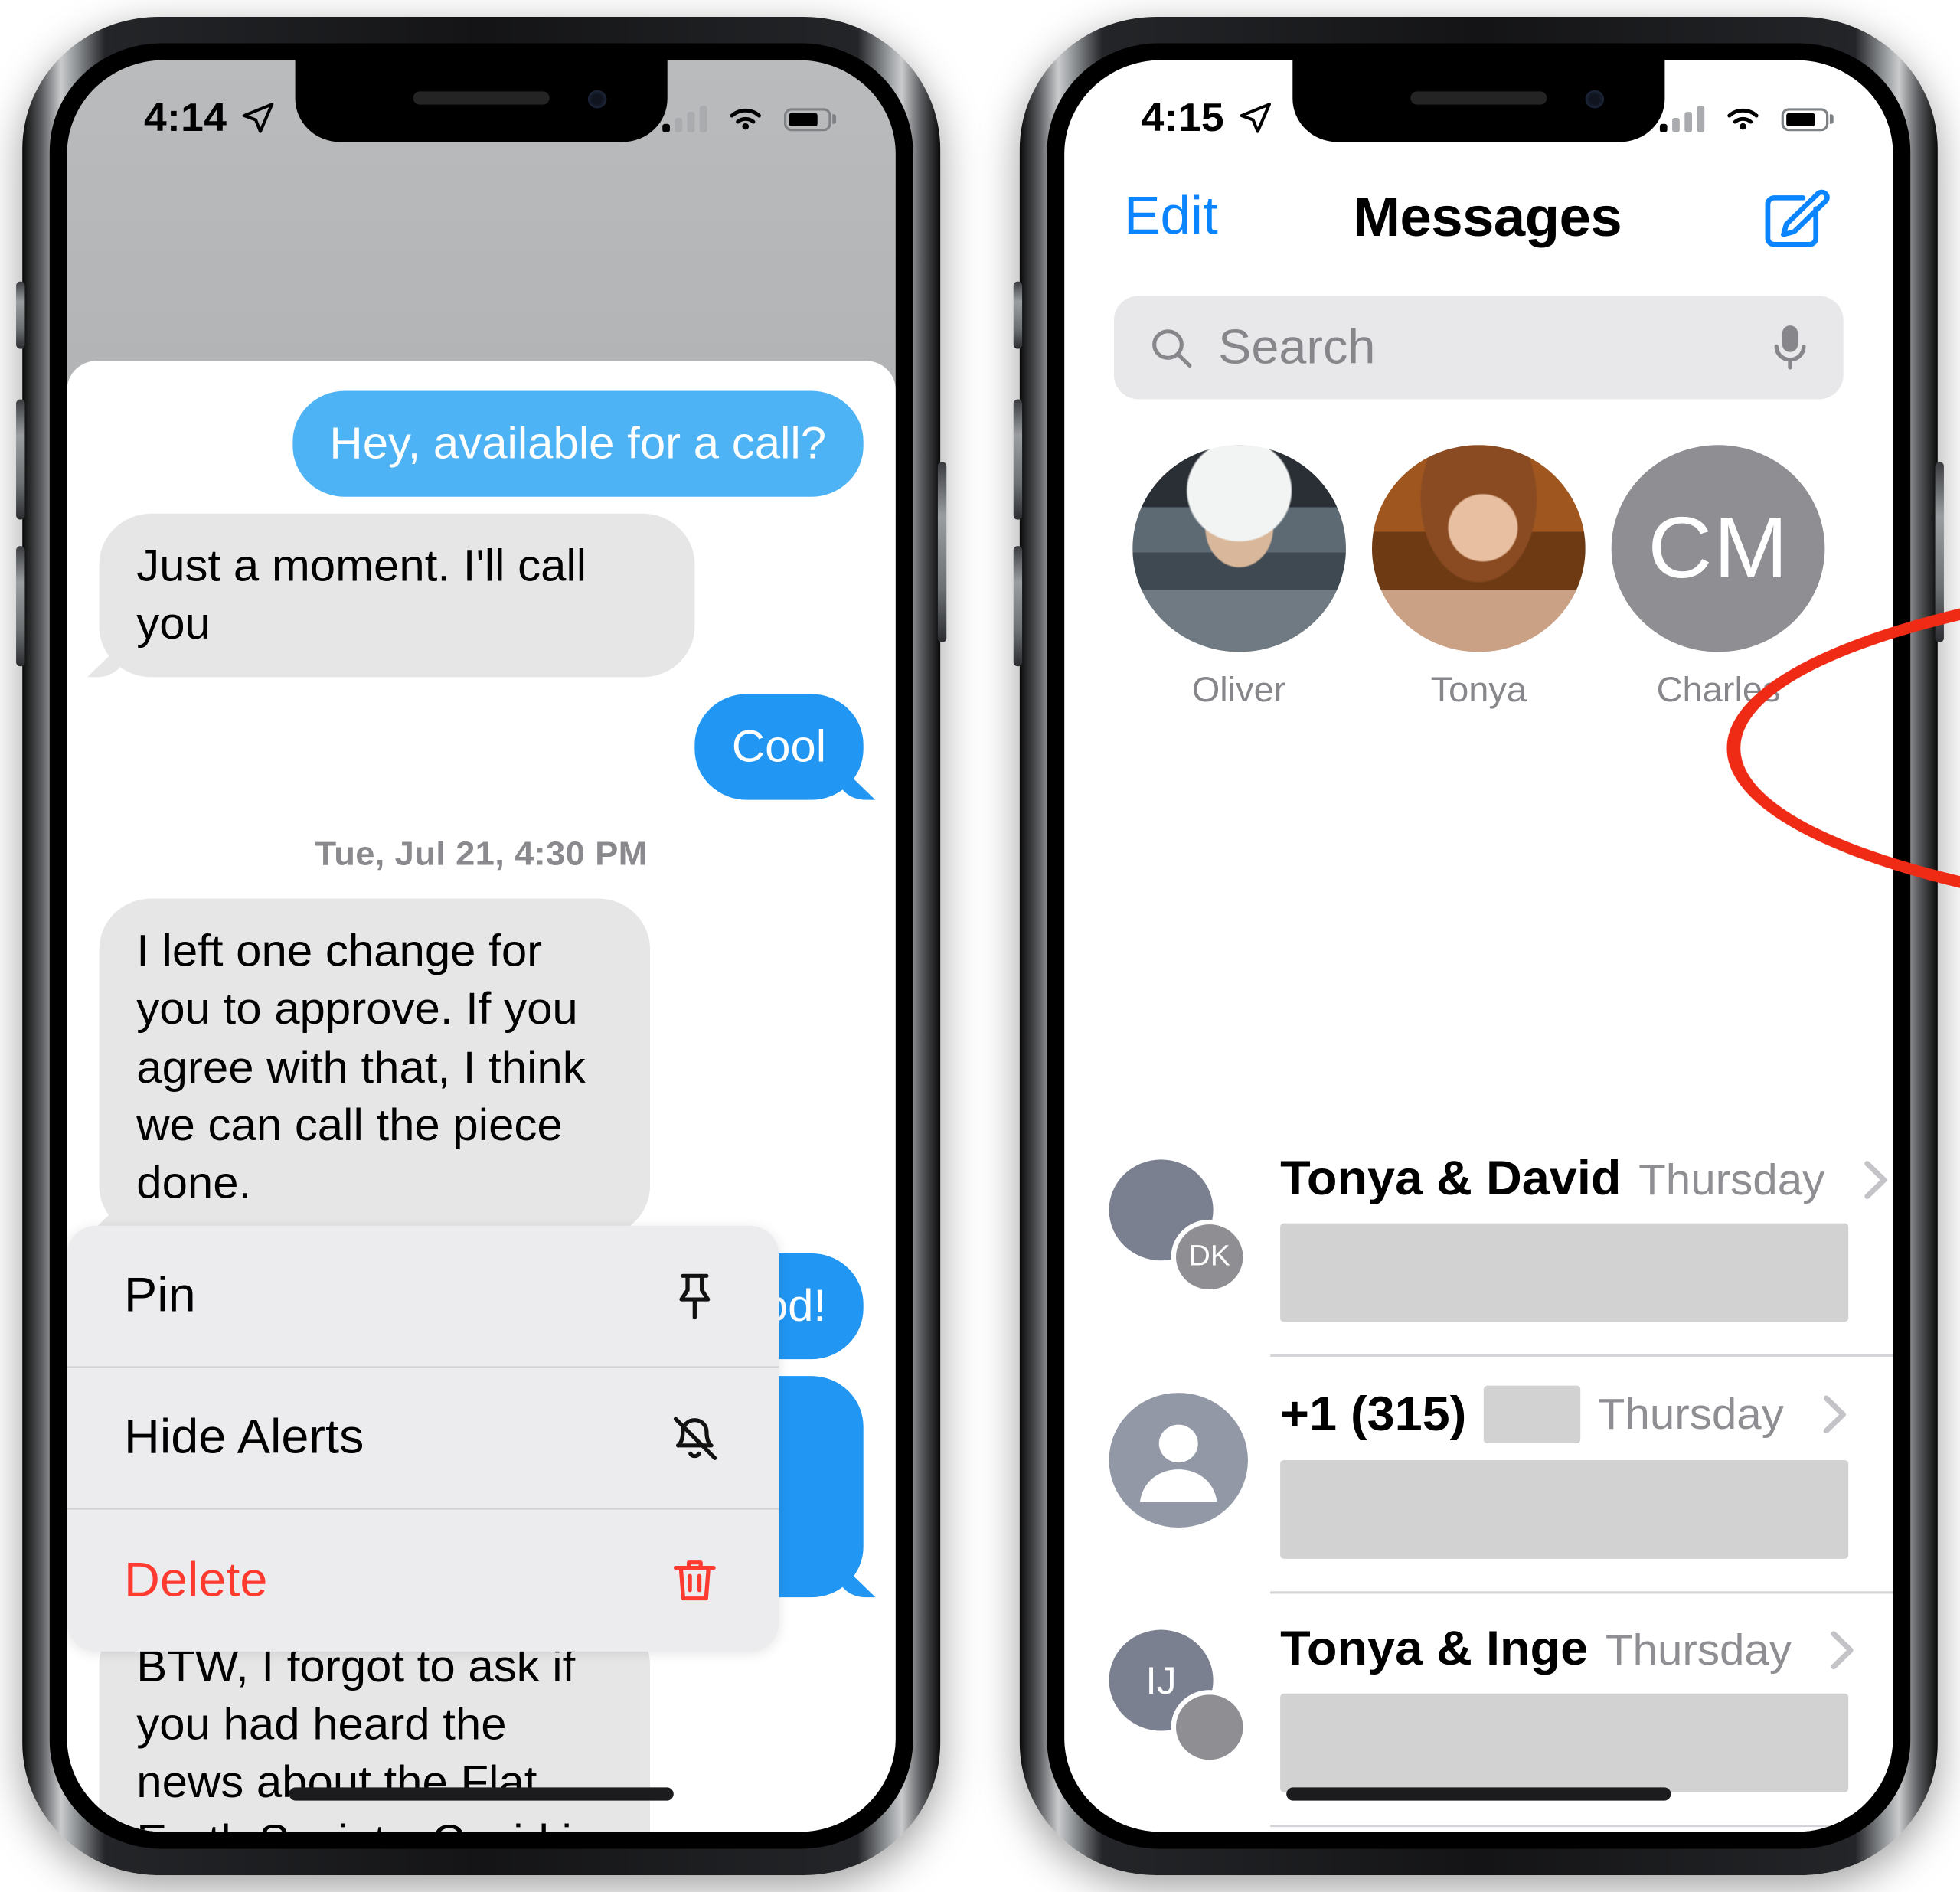  Describe the element at coordinates (481, 854) in the screenshot. I see `conversation-day-divider: Tue, Jul 21, 4:30 PM` at that location.